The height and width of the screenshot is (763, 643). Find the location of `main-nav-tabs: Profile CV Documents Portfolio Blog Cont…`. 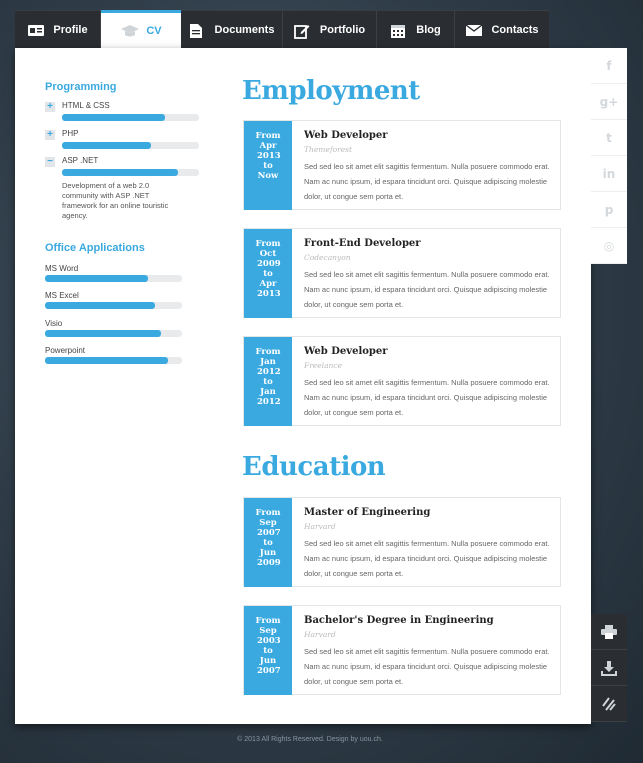

main-nav-tabs: Profile CV Documents Portfolio Blog Cont… is located at coordinates (295, 29).